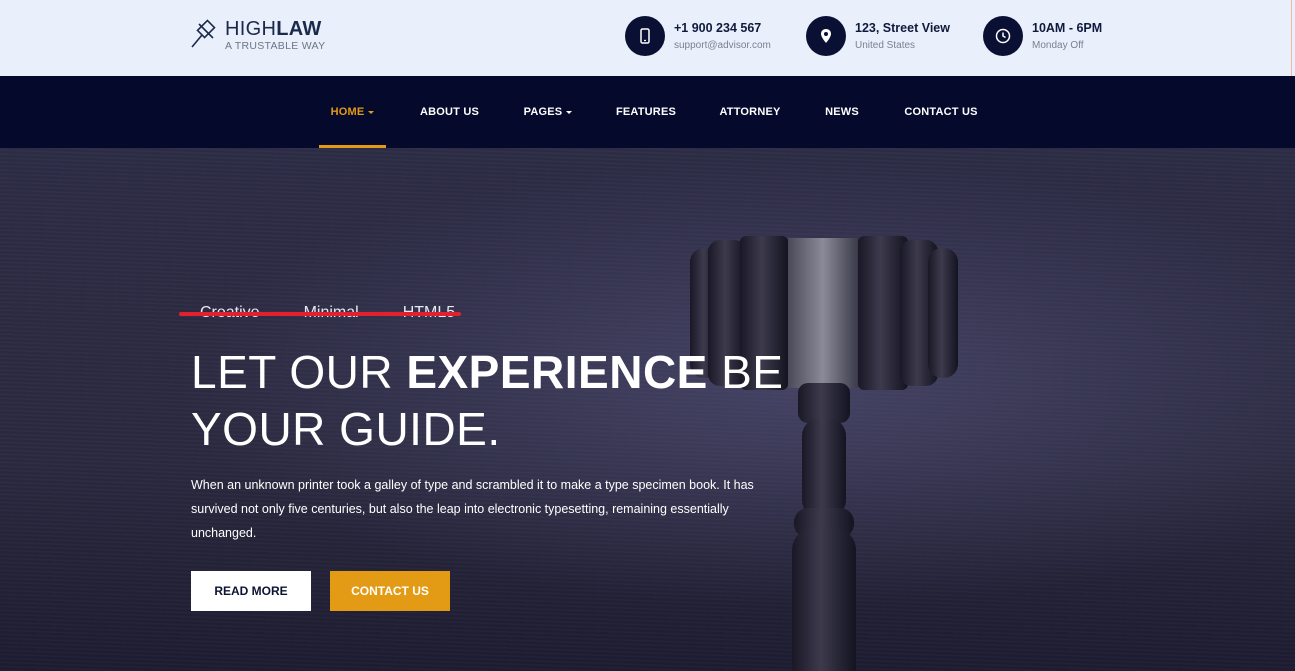  I want to click on brand-name-bold: LAW, so click(299, 28).